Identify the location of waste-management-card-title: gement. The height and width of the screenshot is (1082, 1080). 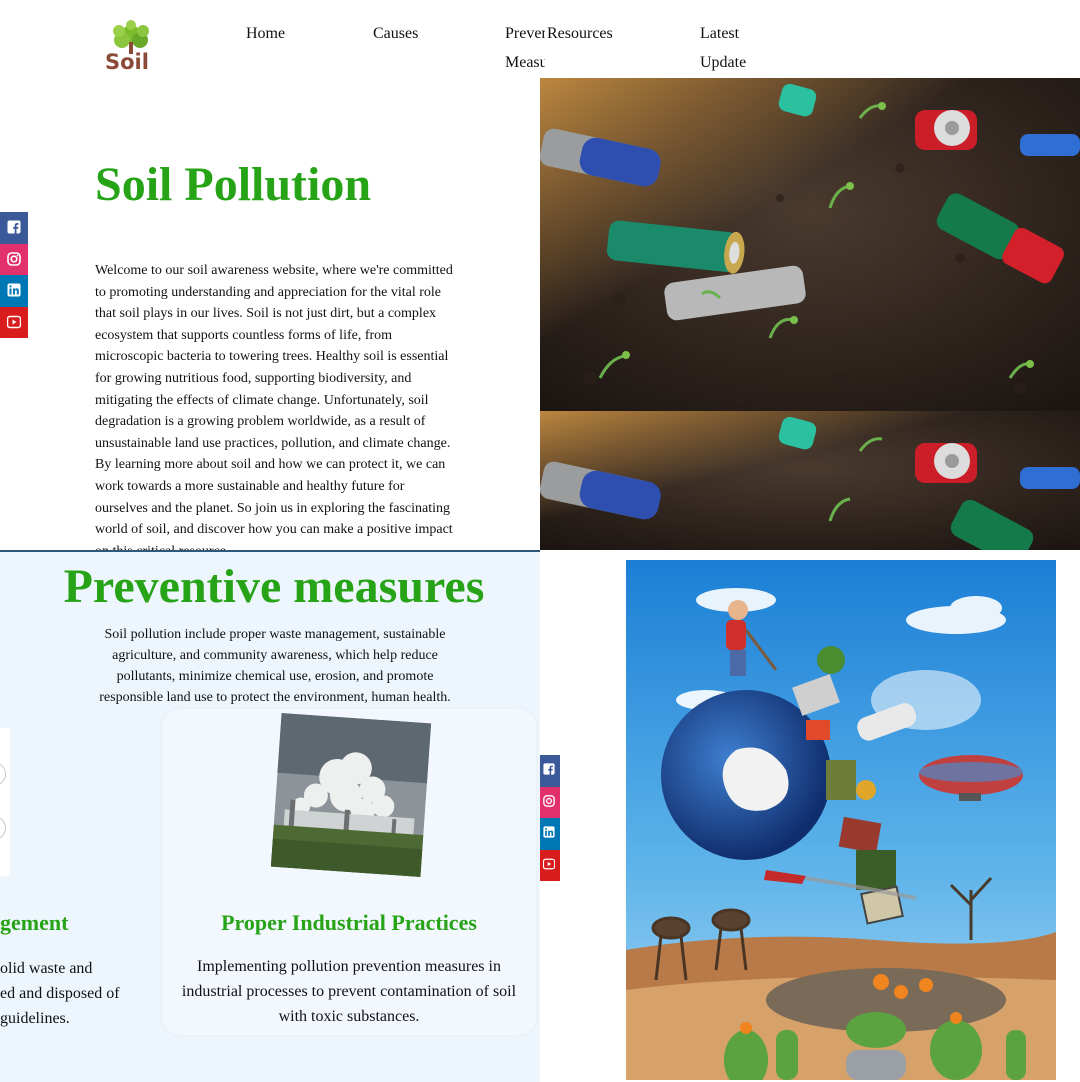
(34, 922).